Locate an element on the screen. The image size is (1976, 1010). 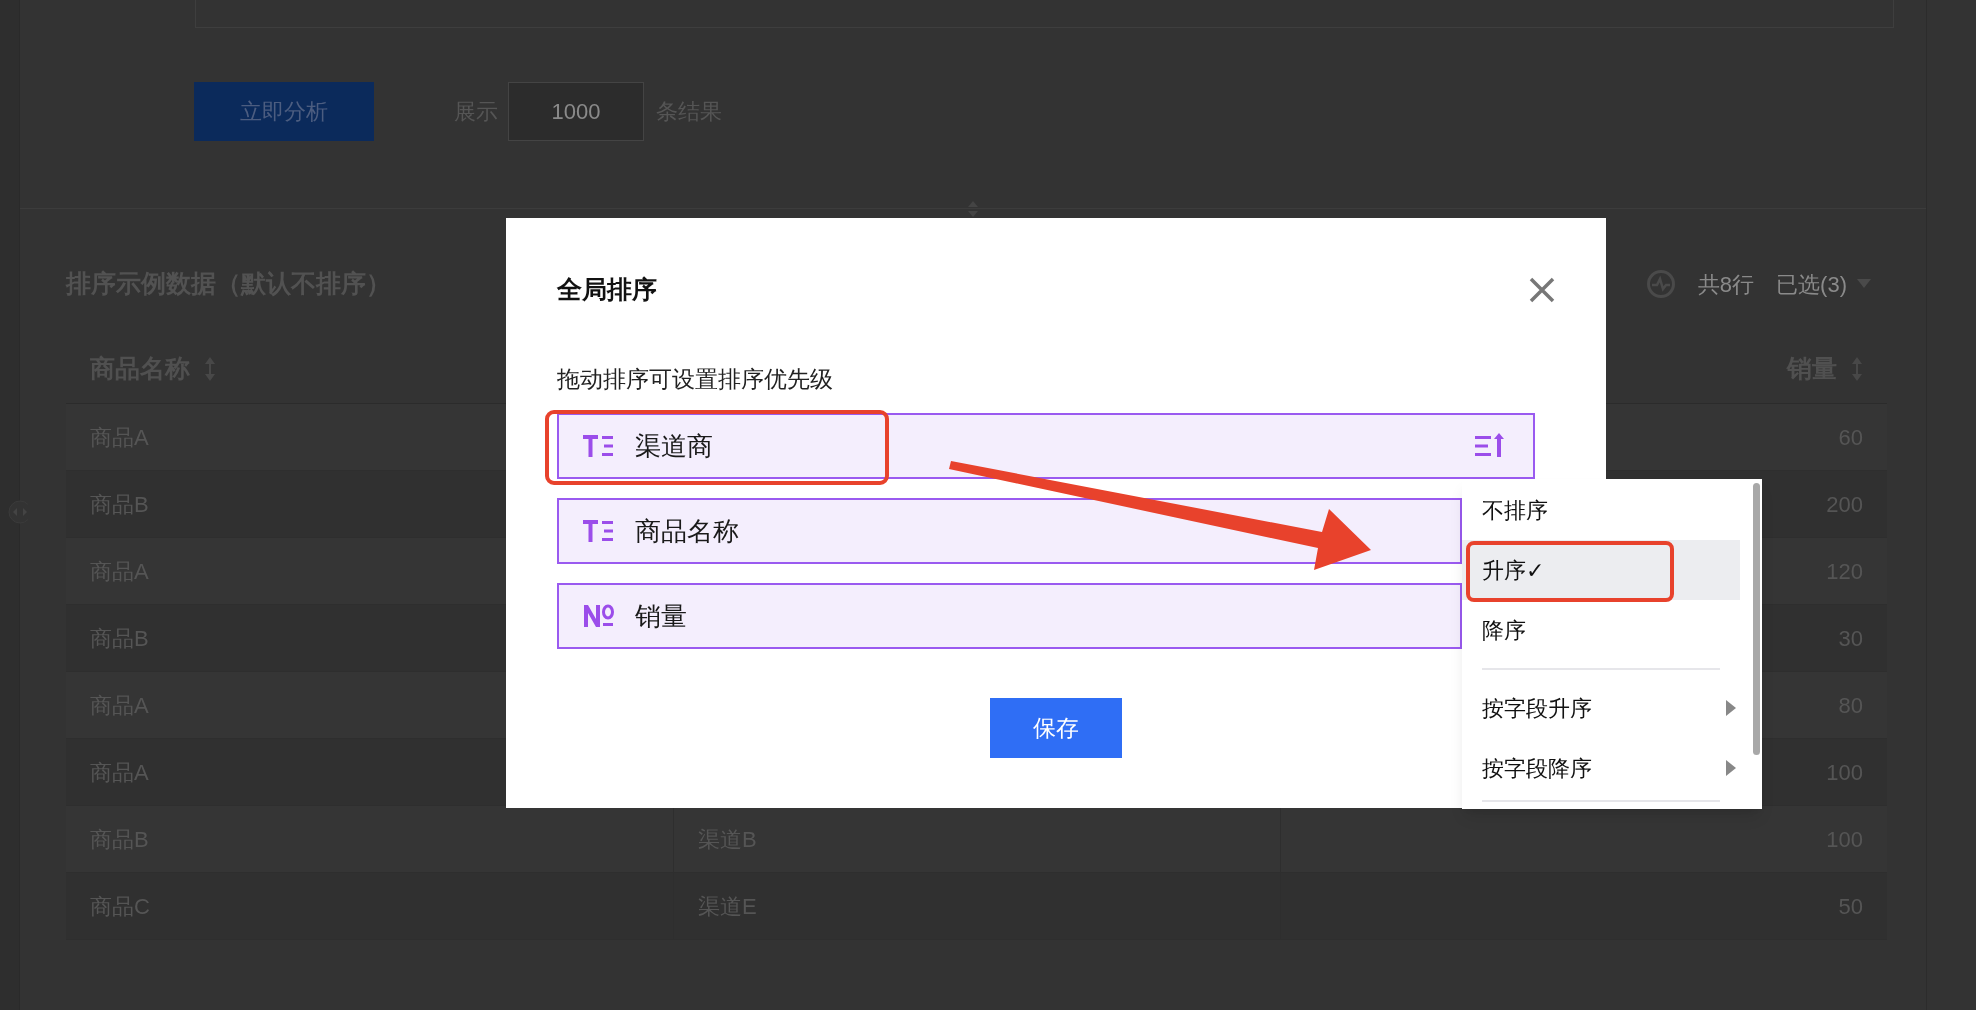
close-icon is located at coordinates (1542, 290).